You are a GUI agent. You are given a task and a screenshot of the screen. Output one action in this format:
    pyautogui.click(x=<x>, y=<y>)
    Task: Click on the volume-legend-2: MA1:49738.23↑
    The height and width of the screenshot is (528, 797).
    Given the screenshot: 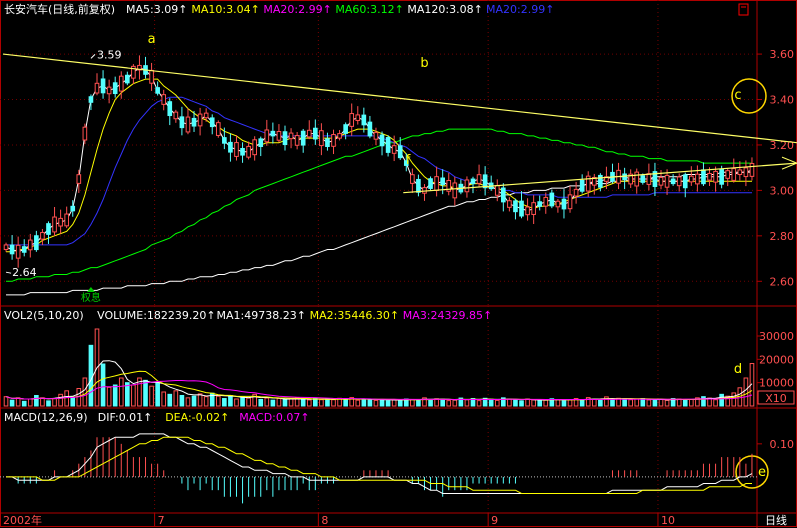 What is the action you would take?
    pyautogui.click(x=261, y=315)
    